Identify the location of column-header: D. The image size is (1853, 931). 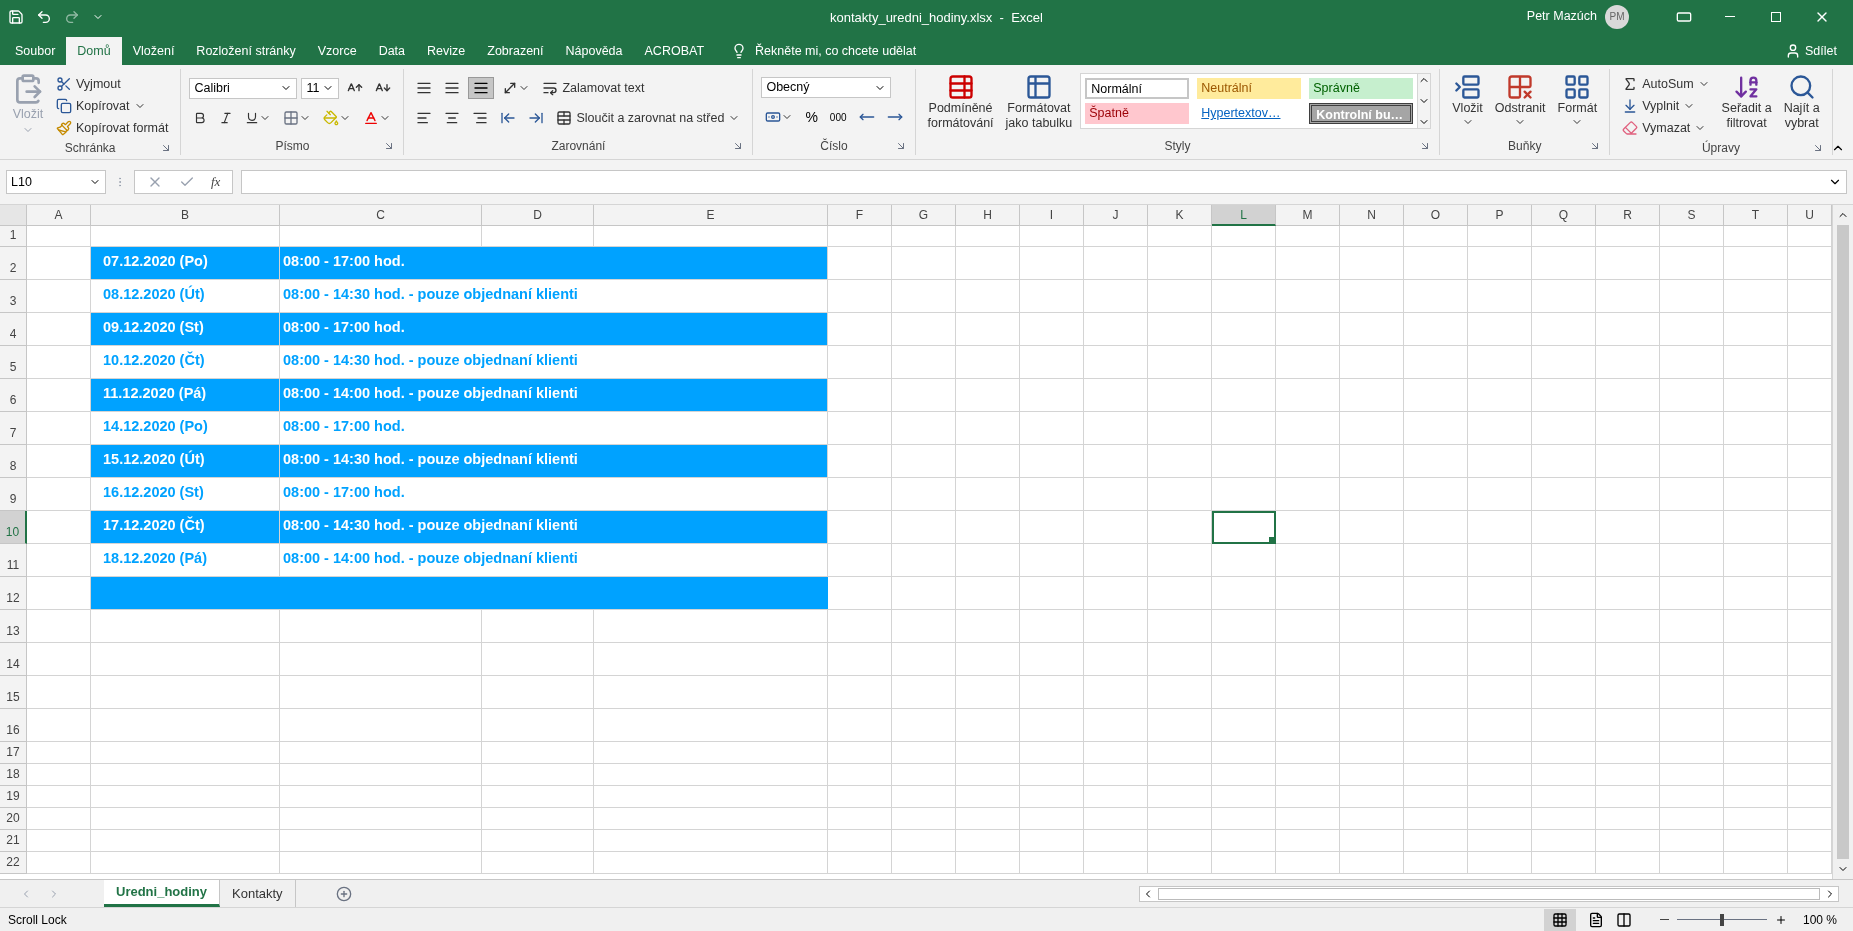
(538, 215).